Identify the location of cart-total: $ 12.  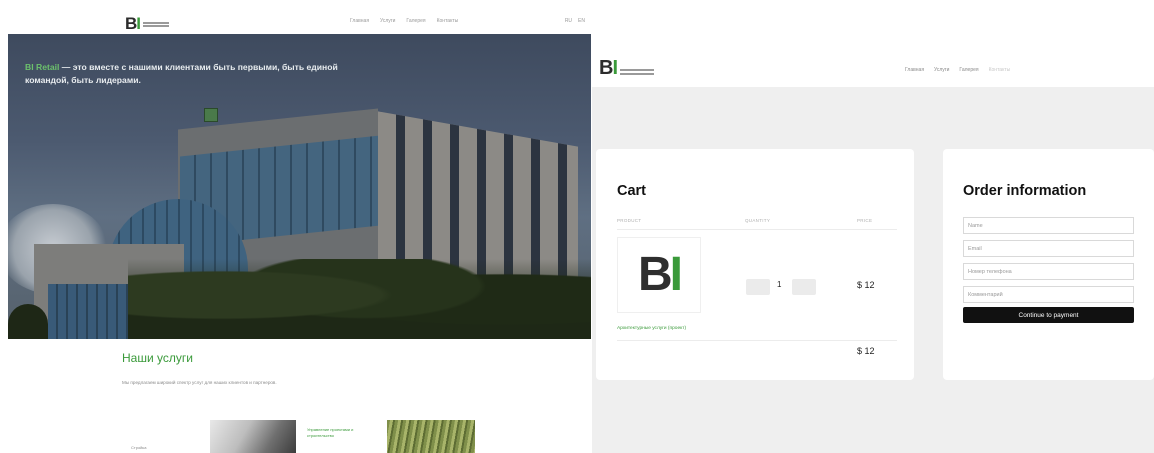
(866, 351).